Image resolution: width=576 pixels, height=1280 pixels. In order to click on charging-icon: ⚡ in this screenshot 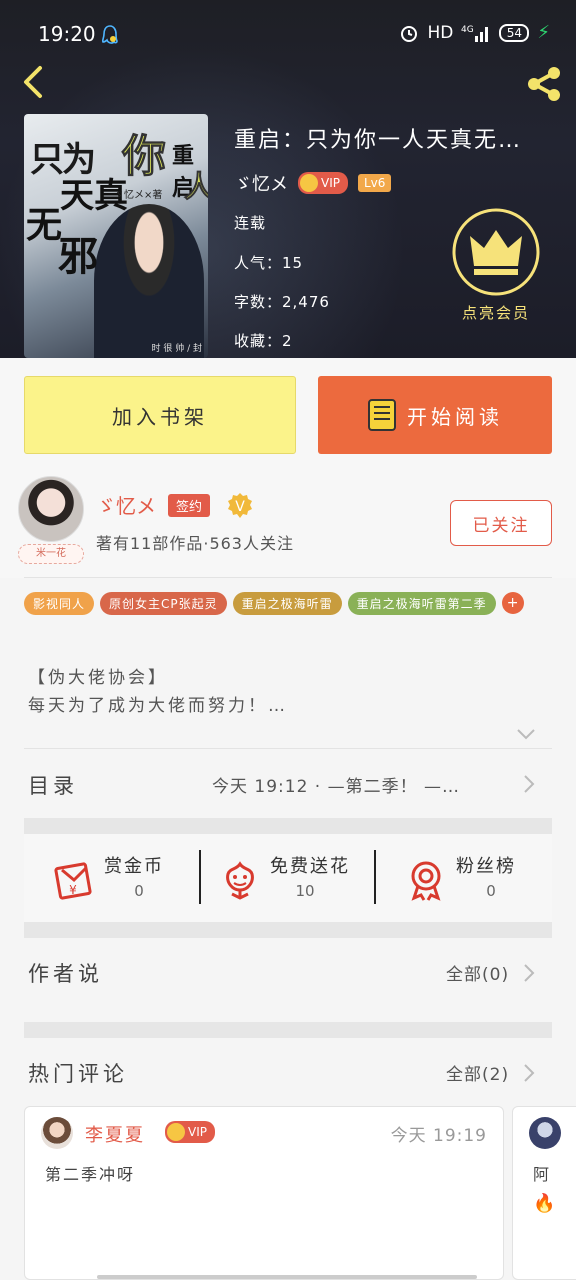, I will do `click(543, 32)`.